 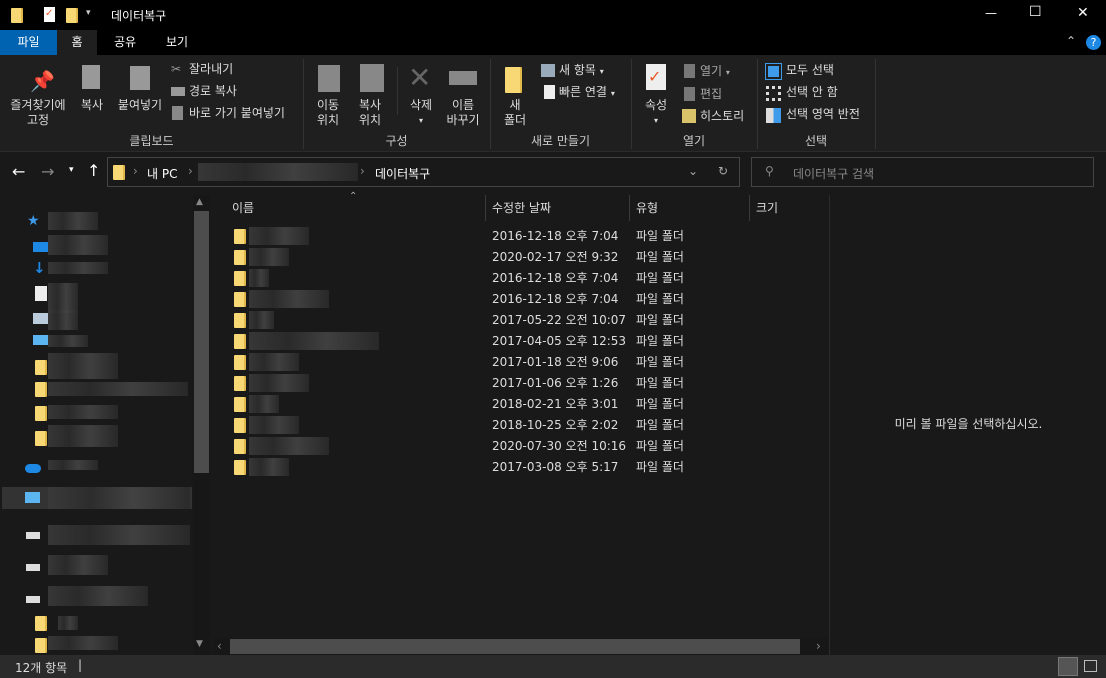 I want to click on copy-path-button: 경로 복사, so click(x=213, y=91).